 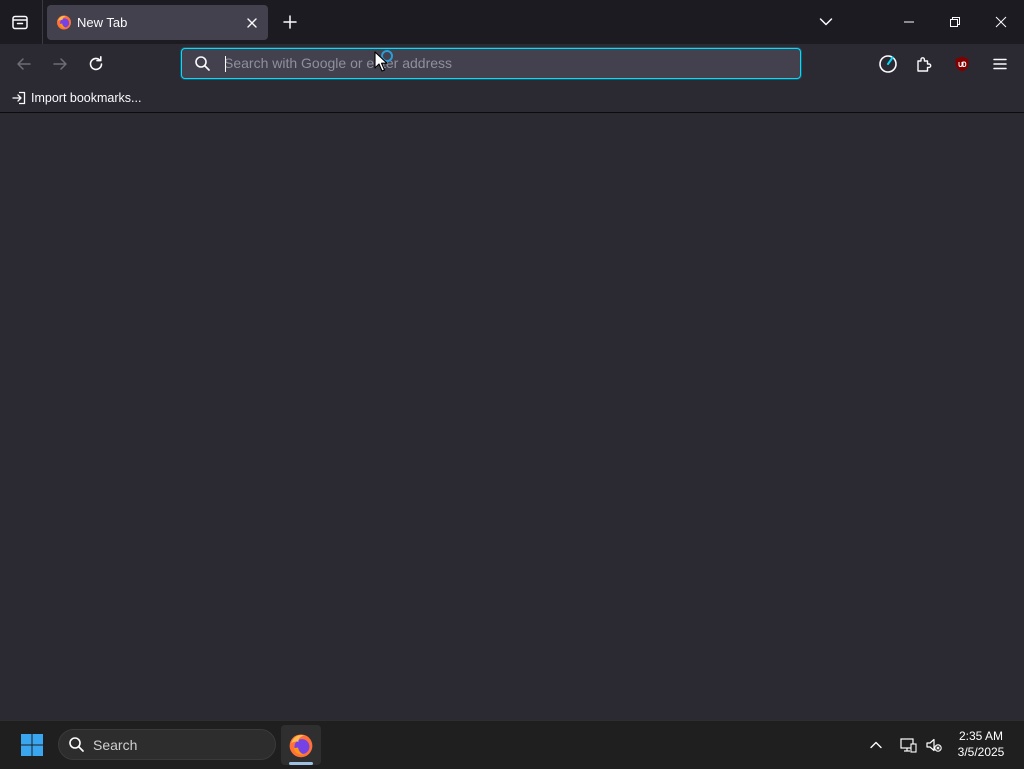 I want to click on taskbar-firefox-button, so click(x=301, y=745).